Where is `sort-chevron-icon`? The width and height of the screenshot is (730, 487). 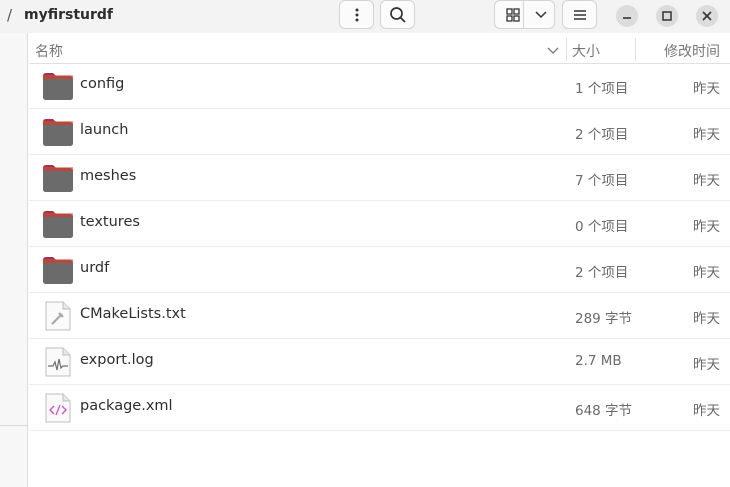 sort-chevron-icon is located at coordinates (553, 51).